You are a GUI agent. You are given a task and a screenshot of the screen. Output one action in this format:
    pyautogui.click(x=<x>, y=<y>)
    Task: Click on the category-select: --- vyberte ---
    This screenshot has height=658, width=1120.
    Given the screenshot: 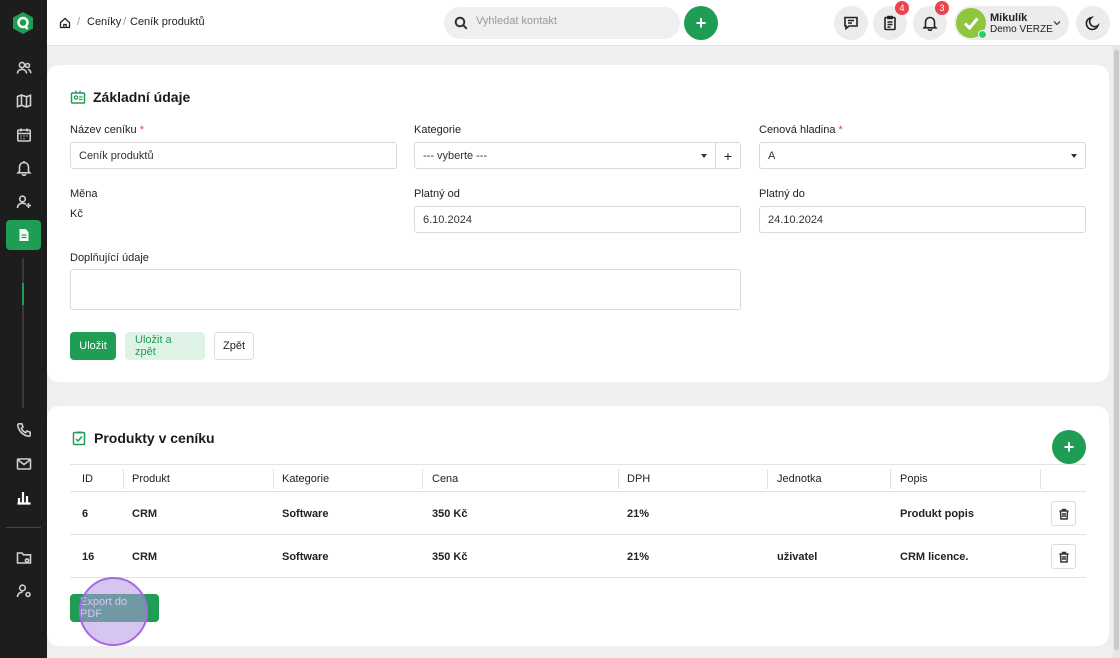 What is the action you would take?
    pyautogui.click(x=565, y=155)
    